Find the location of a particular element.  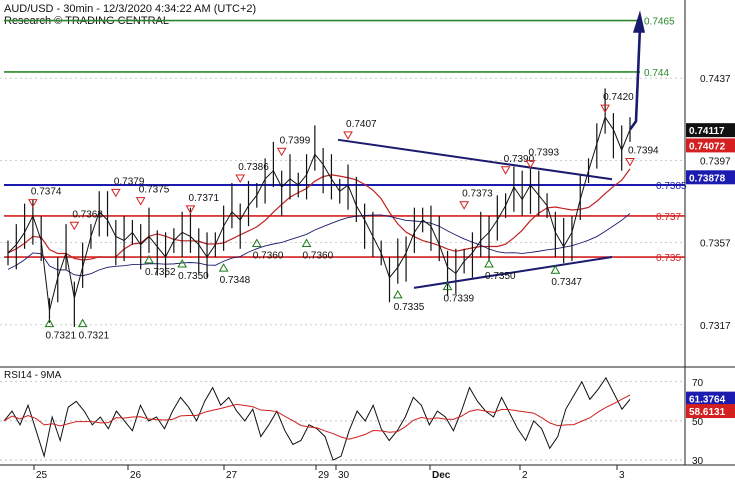

current-price-tag: 0.74117 is located at coordinates (707, 131).